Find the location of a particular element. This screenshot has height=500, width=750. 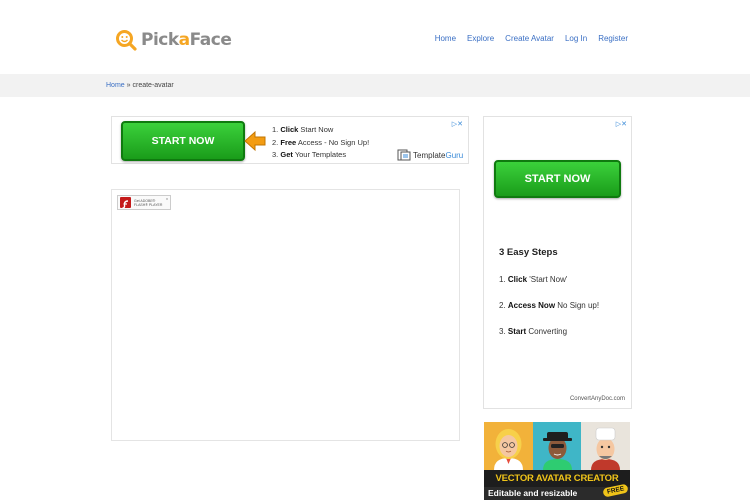

ad-step: 3. Get Your Templates is located at coordinates (320, 155).